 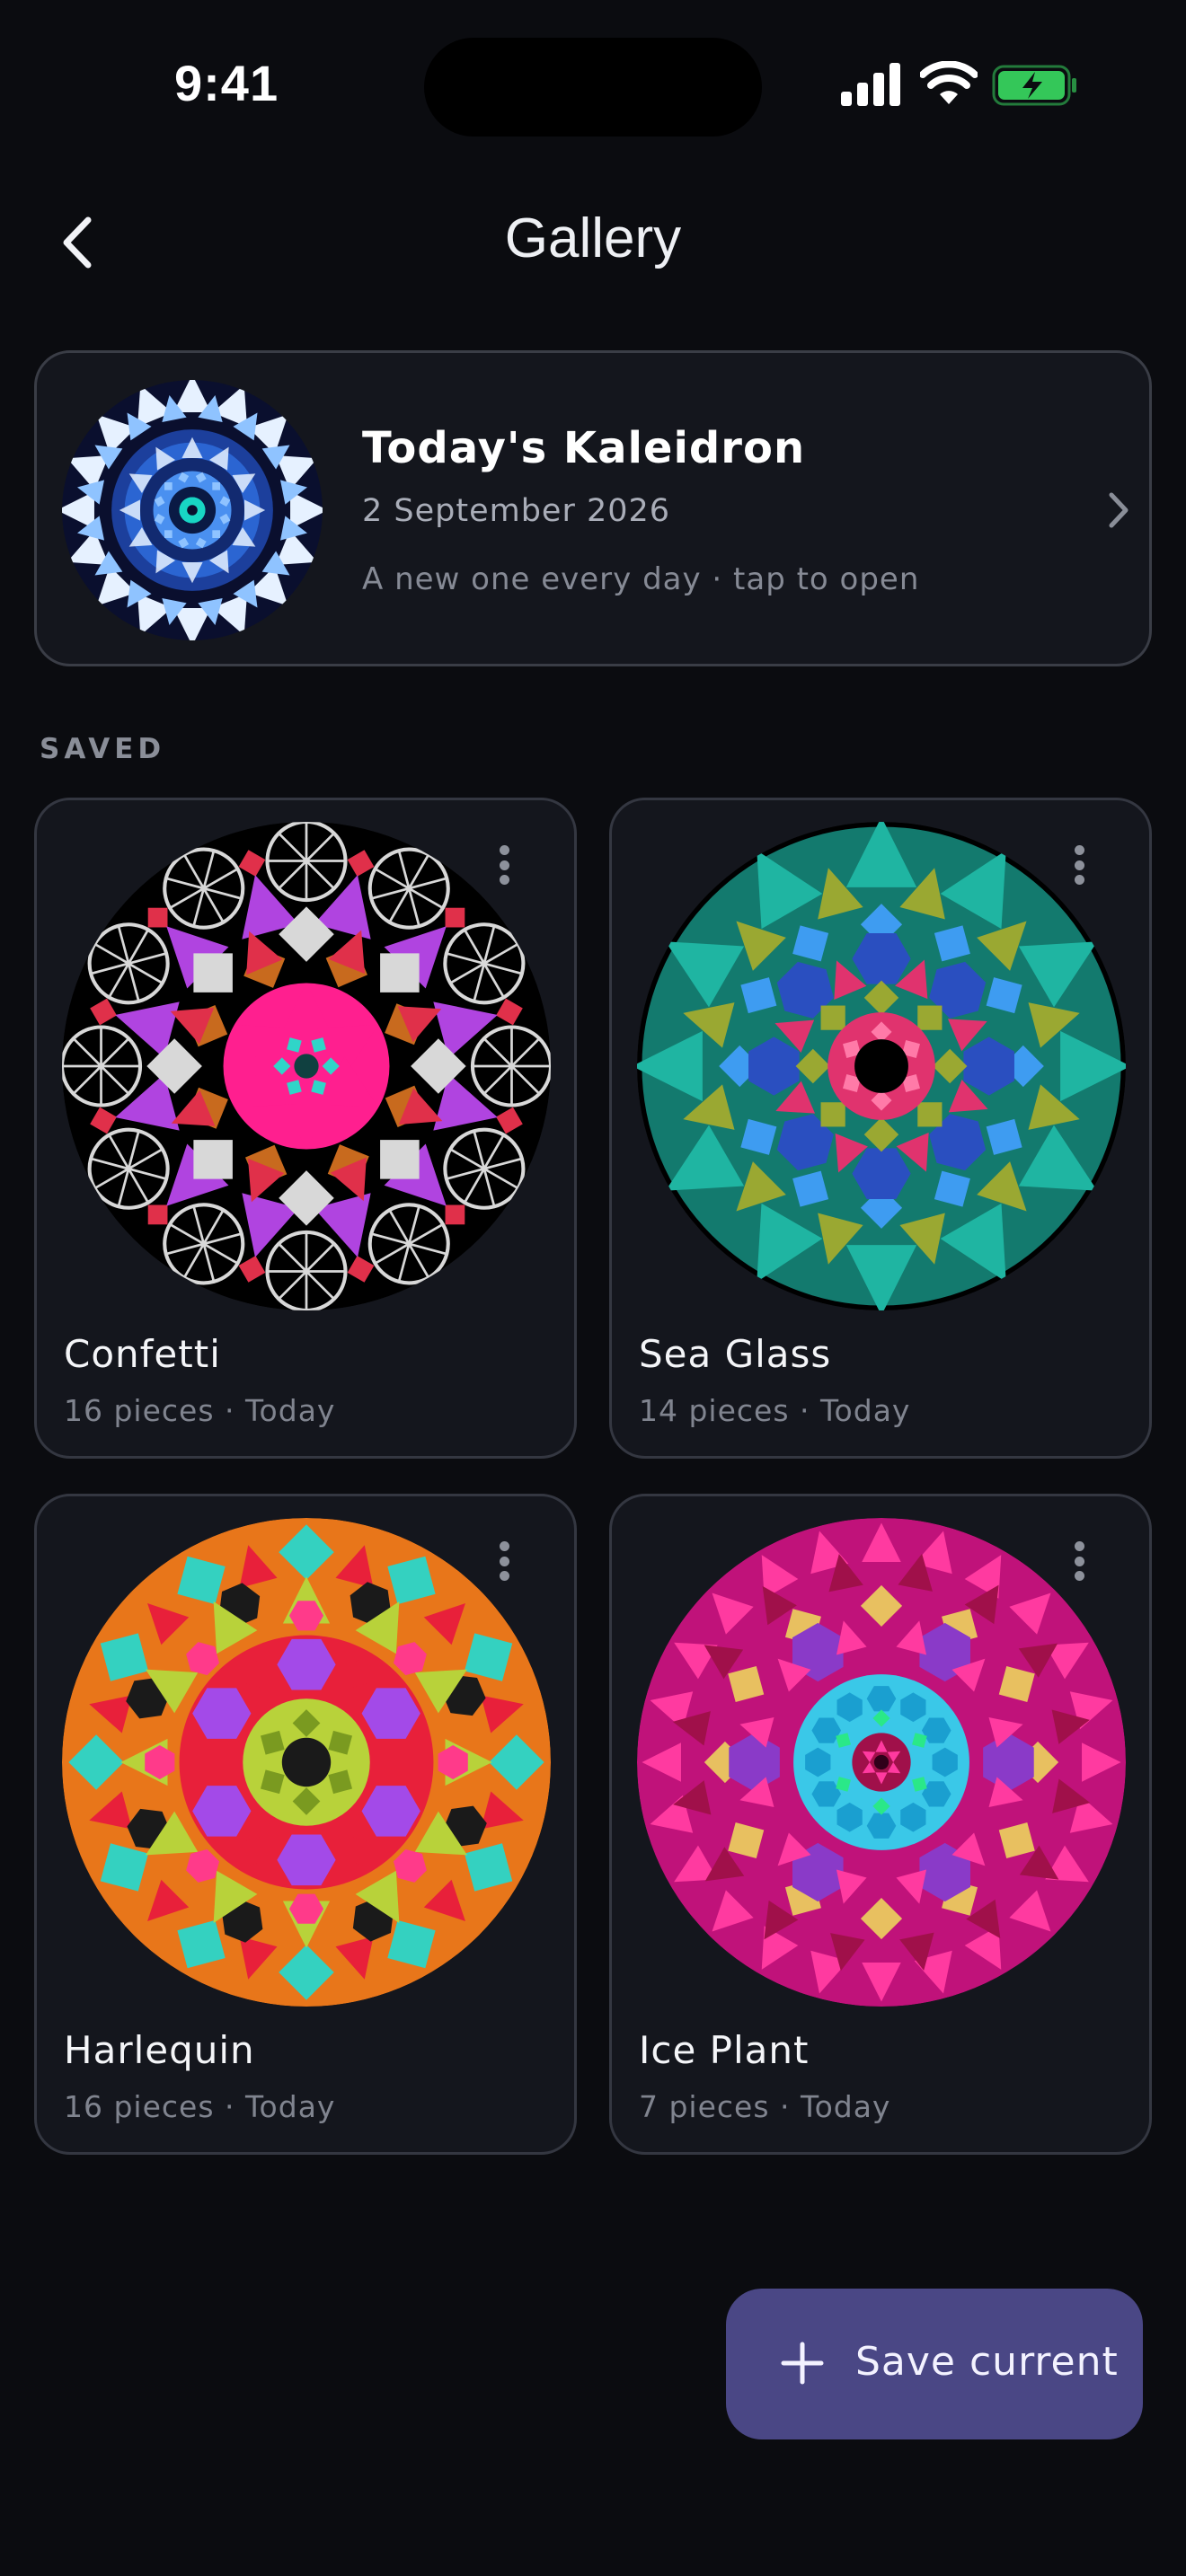 I want to click on dynamic-island, so click(x=593, y=87).